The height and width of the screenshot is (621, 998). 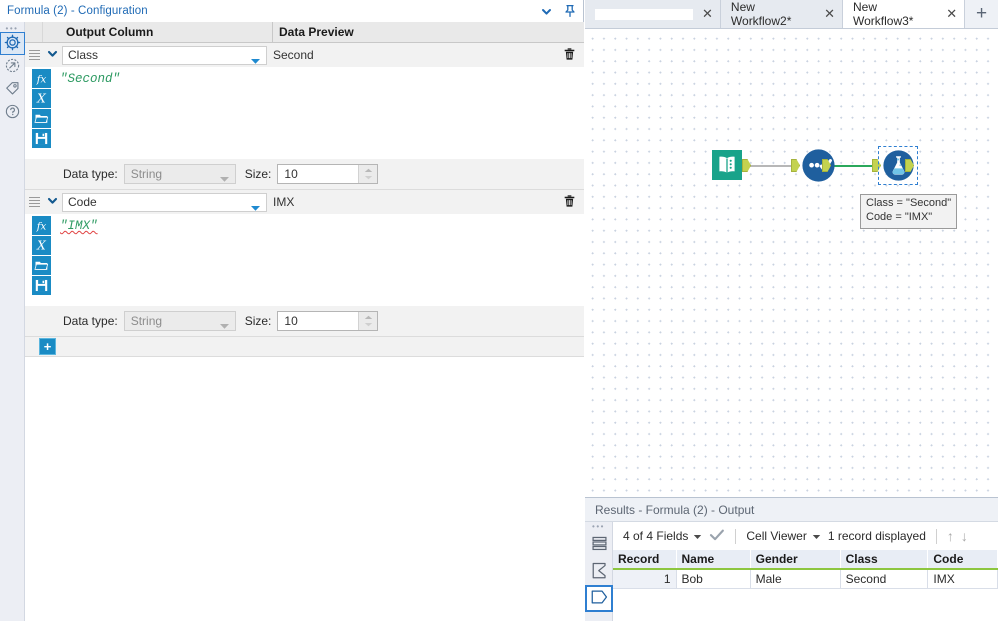 What do you see at coordinates (776, 536) in the screenshot?
I see `cell-viewer-label: Cell Viewer` at bounding box center [776, 536].